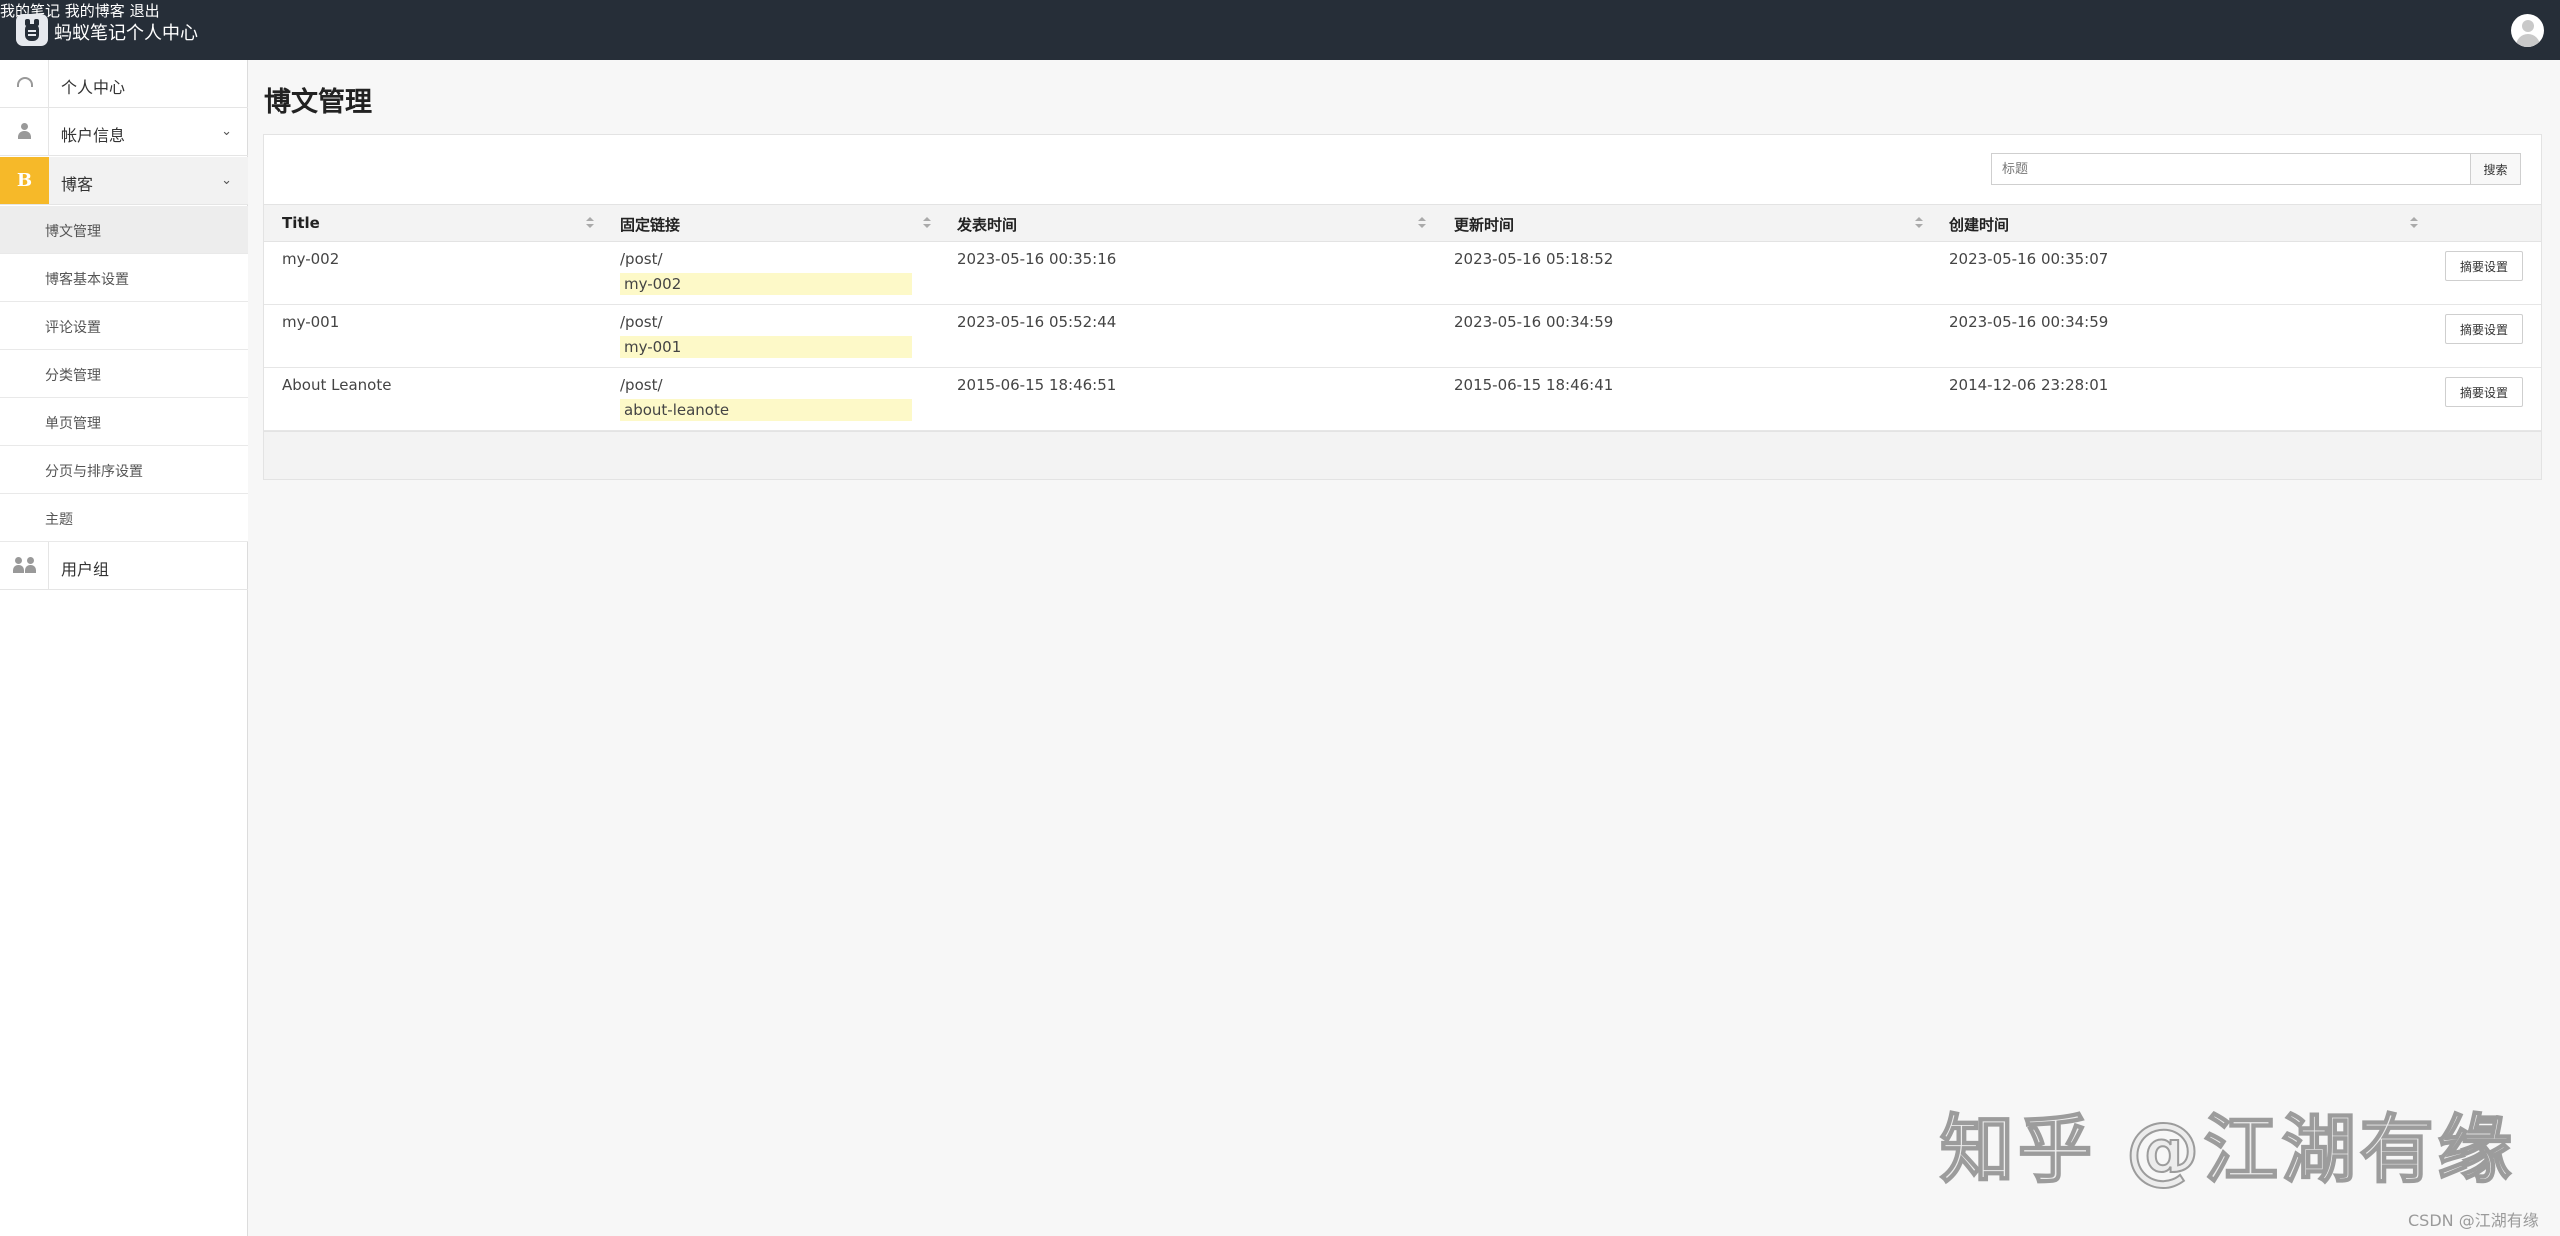 The height and width of the screenshot is (1236, 2560). Describe the element at coordinates (1534, 259) in the screenshot. I see `updated-time: 2023-05-16 05:18:52` at that location.